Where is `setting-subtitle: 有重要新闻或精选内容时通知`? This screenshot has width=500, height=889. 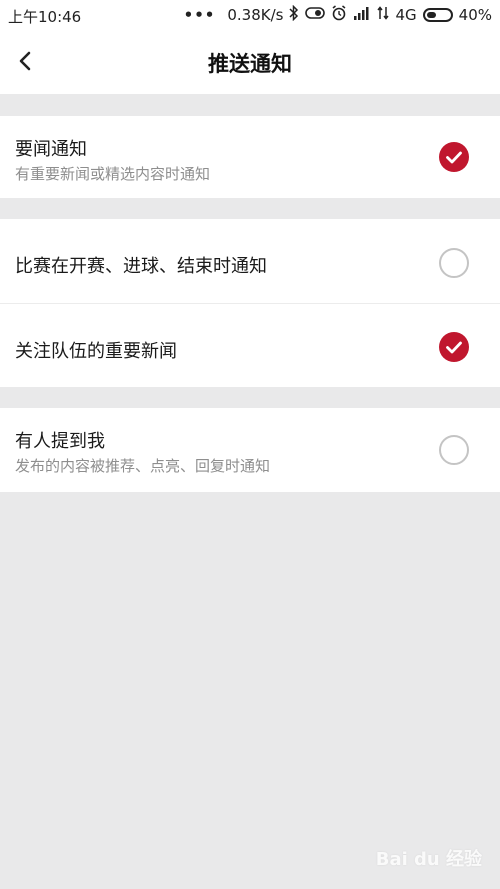
setting-subtitle: 有重要新闻或精选内容时通知 is located at coordinates (113, 174).